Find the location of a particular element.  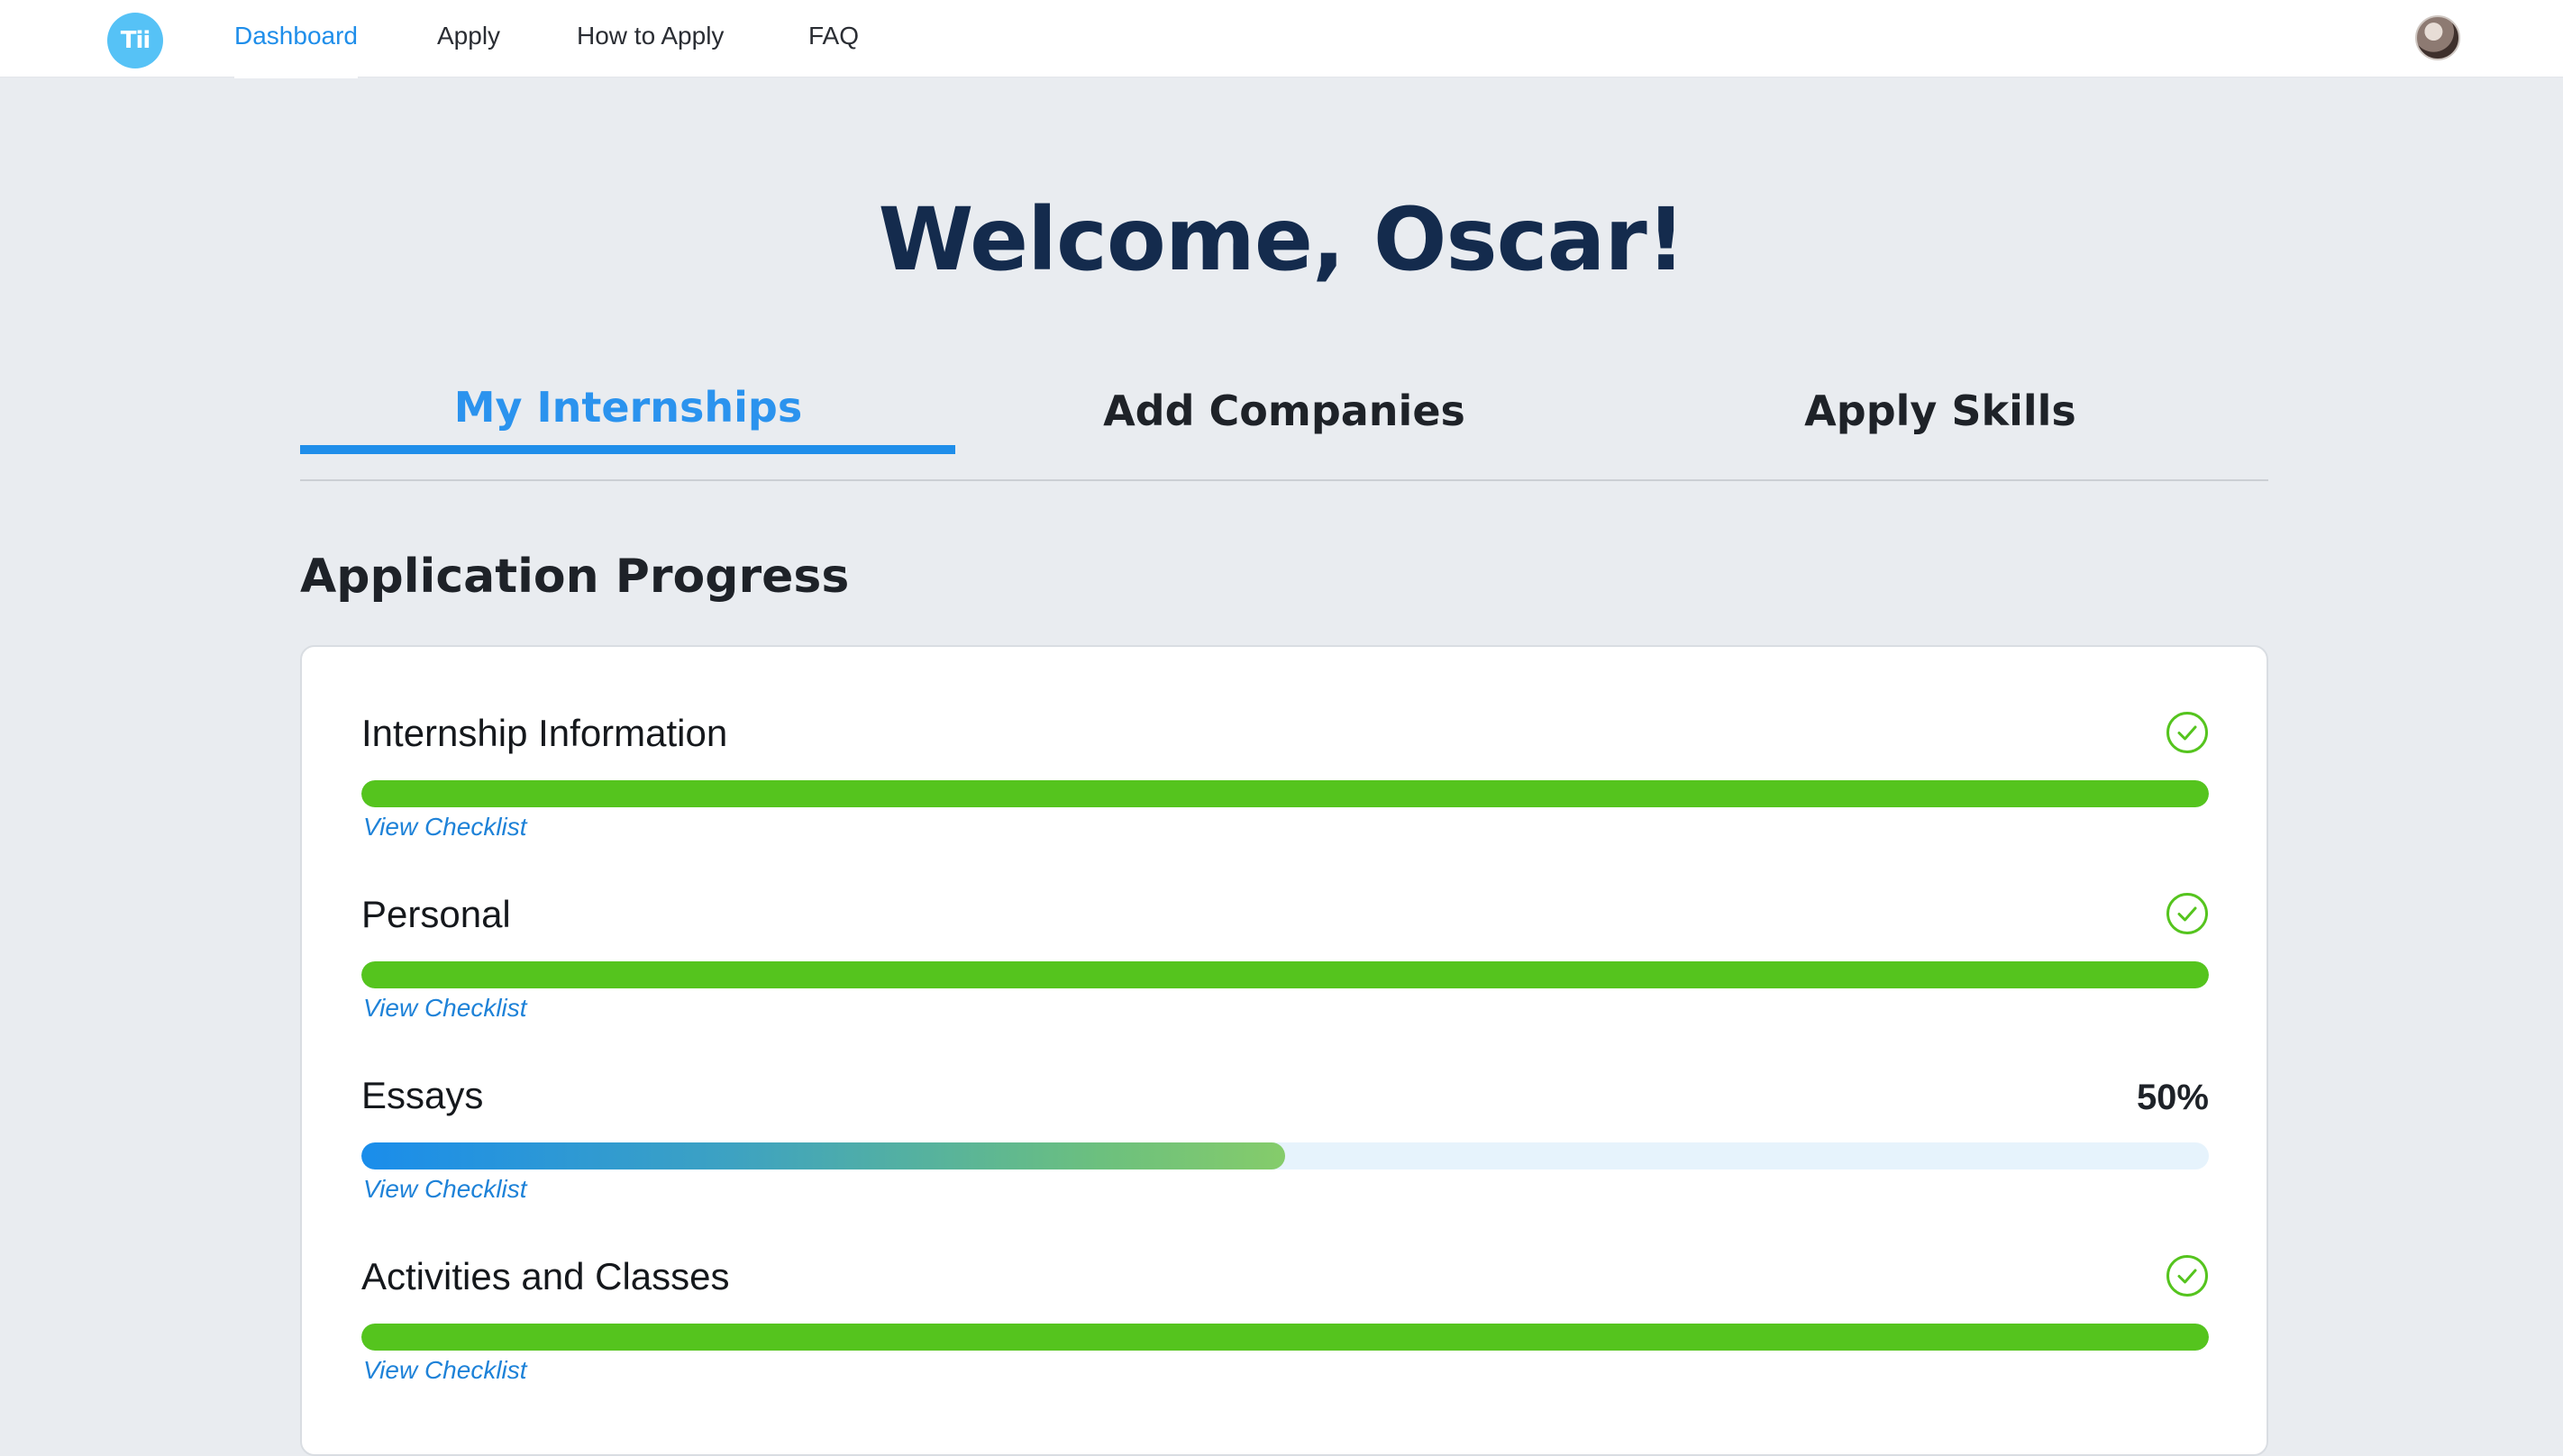

nav-faq: FAQ is located at coordinates (833, 38).